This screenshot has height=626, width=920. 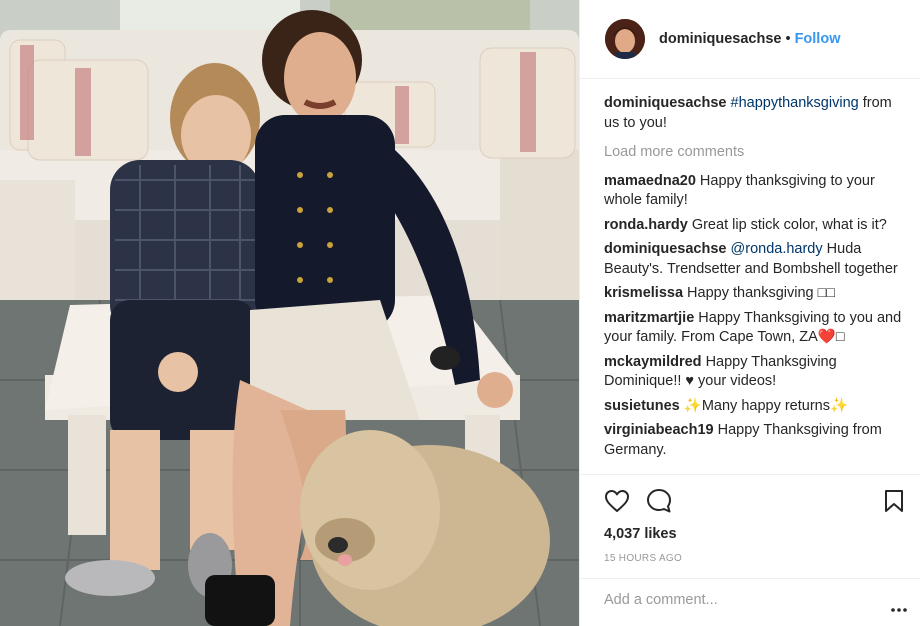 I want to click on load-more-comments: Load more comments, so click(x=754, y=153).